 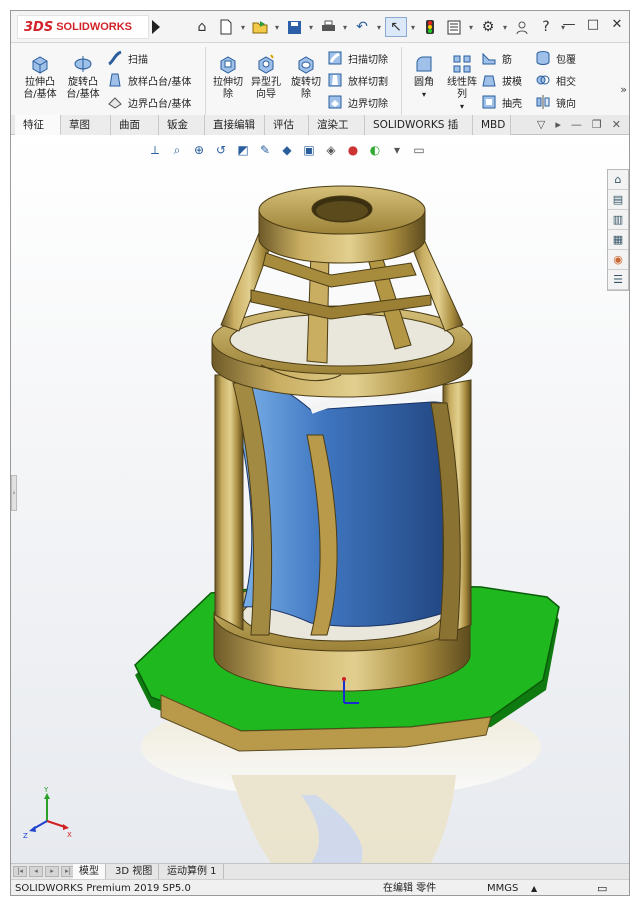 I want to click on revolve-cut-button: 旋转切 除, so click(x=306, y=77).